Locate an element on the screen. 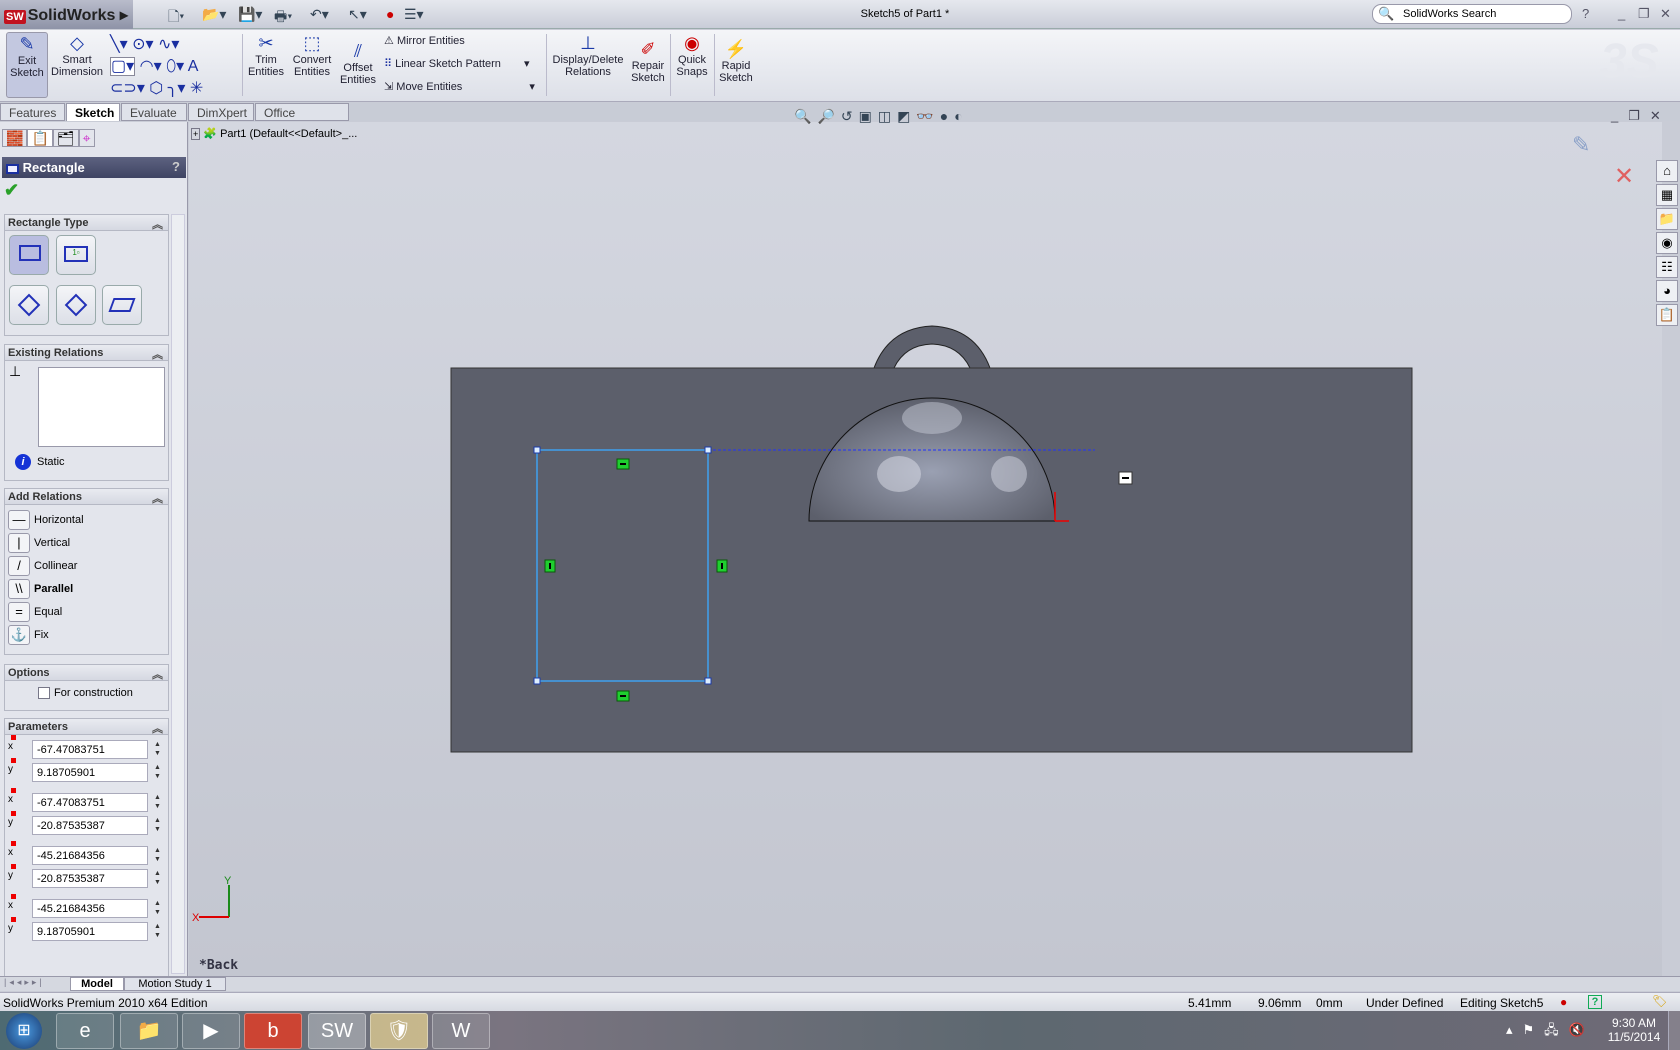  tab-model: Model is located at coordinates (97, 984).